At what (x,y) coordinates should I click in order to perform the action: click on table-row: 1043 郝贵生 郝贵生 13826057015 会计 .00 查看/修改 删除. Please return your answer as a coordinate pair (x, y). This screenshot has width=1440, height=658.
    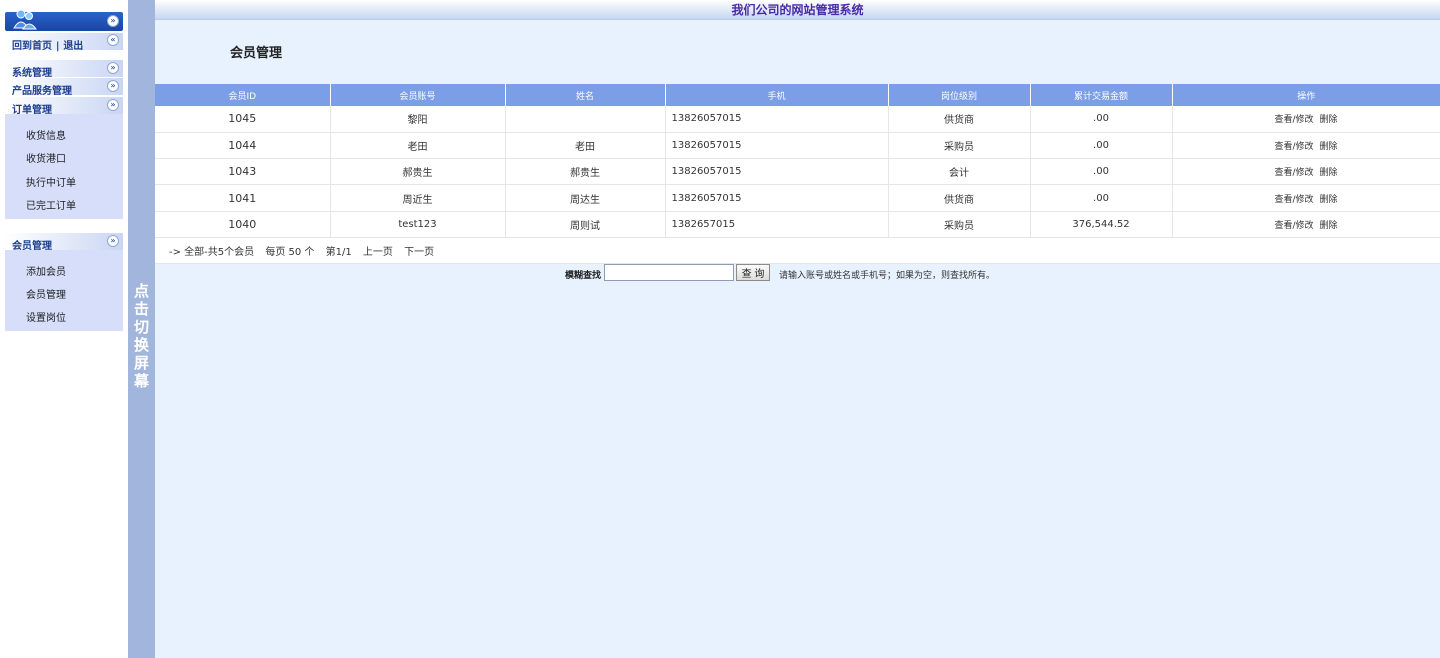
    Looking at the image, I should click on (797, 172).